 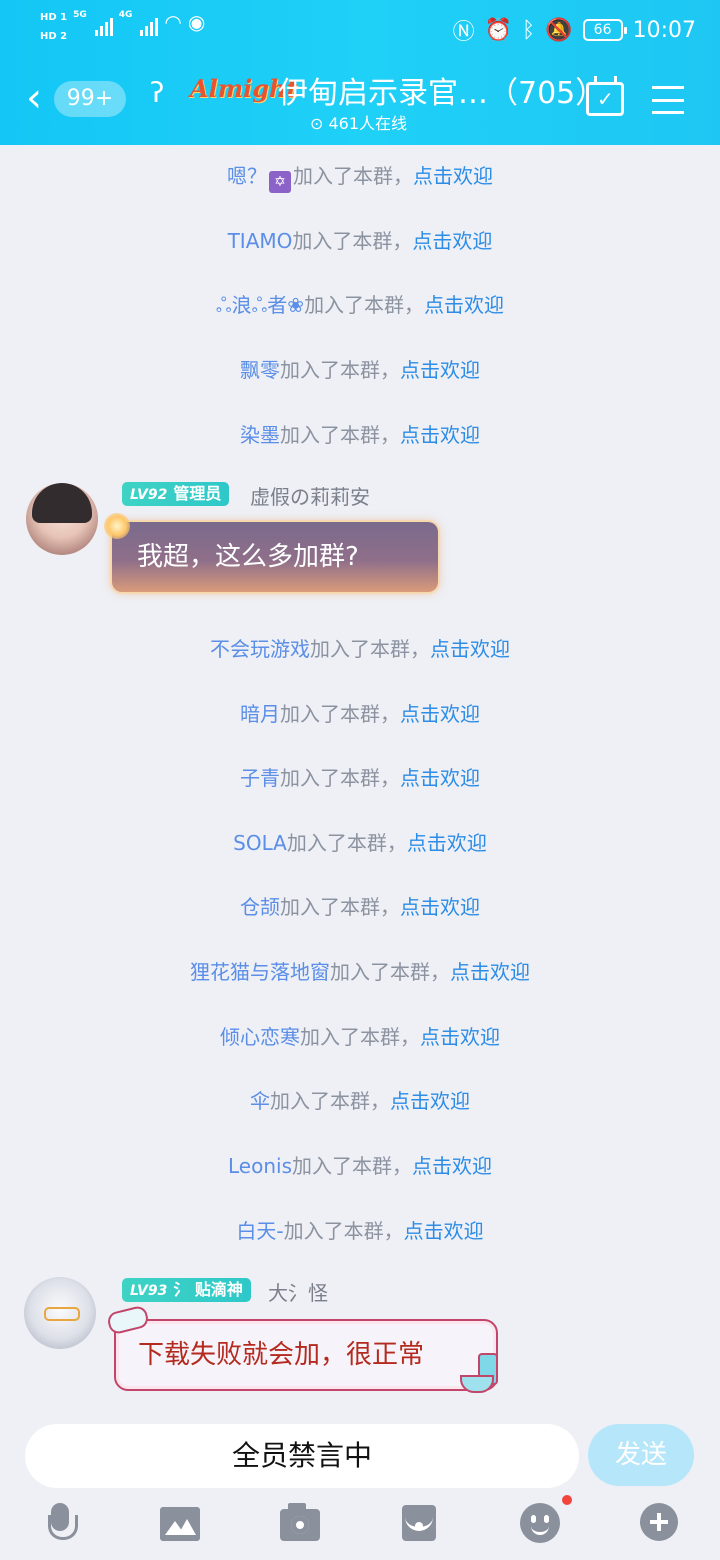 I want to click on emoji-icon, so click(x=540, y=1523).